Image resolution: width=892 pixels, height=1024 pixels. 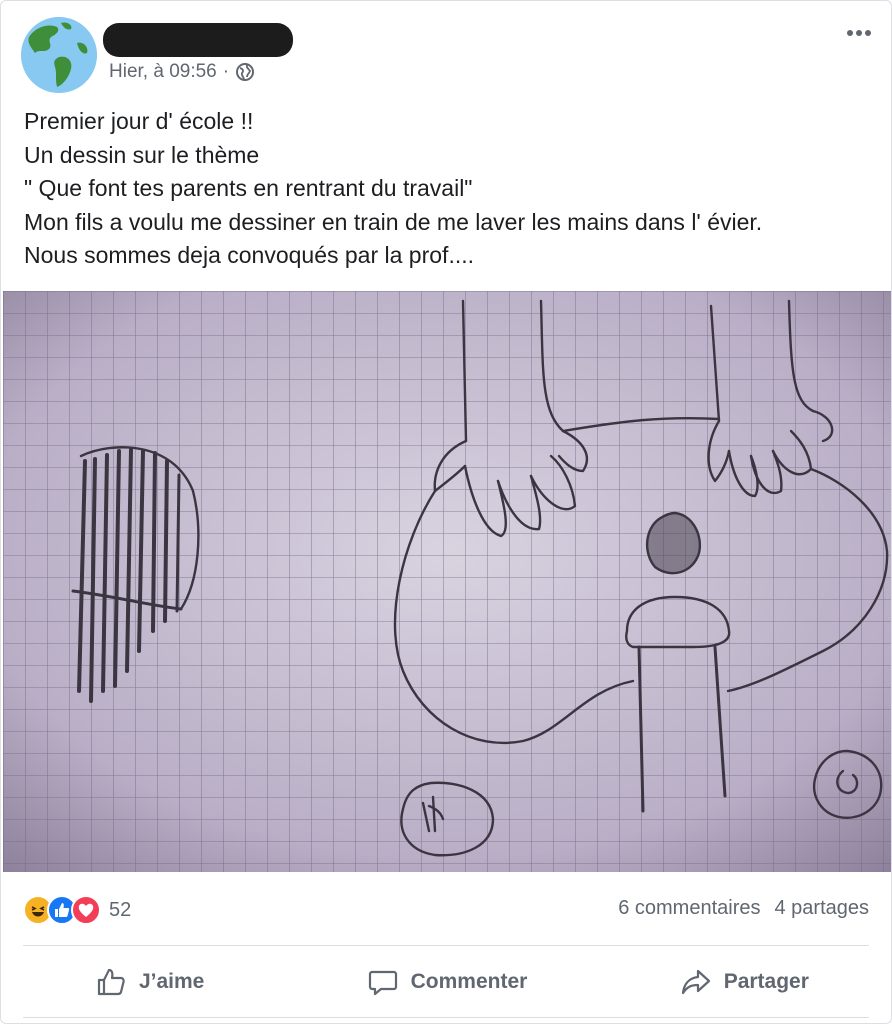 I want to click on comment-button: Commenter, so click(x=446, y=982).